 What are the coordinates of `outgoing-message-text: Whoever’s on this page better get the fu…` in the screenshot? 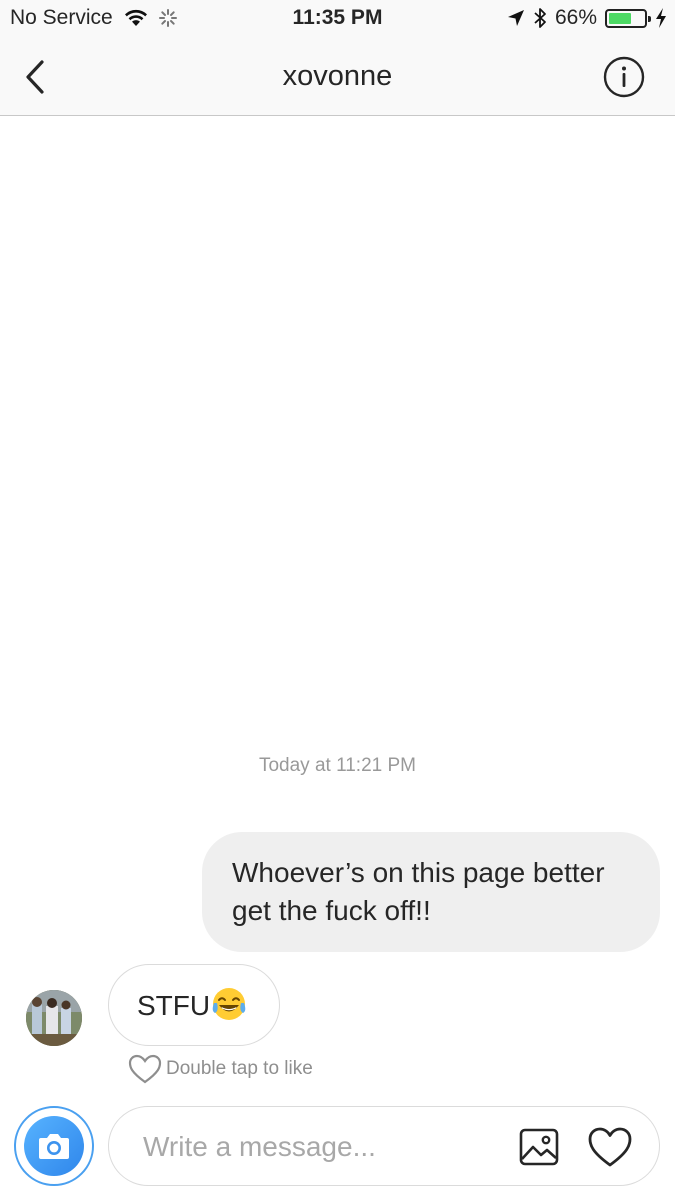 It's located at (418, 891).